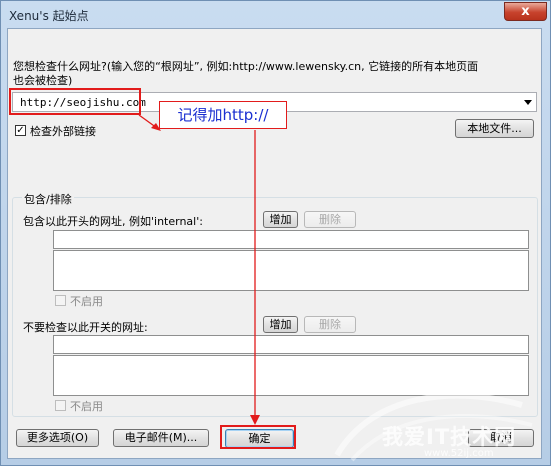 The image size is (551, 466). What do you see at coordinates (449, 437) in the screenshot?
I see `watermark-text: 我爱IT技术网` at bounding box center [449, 437].